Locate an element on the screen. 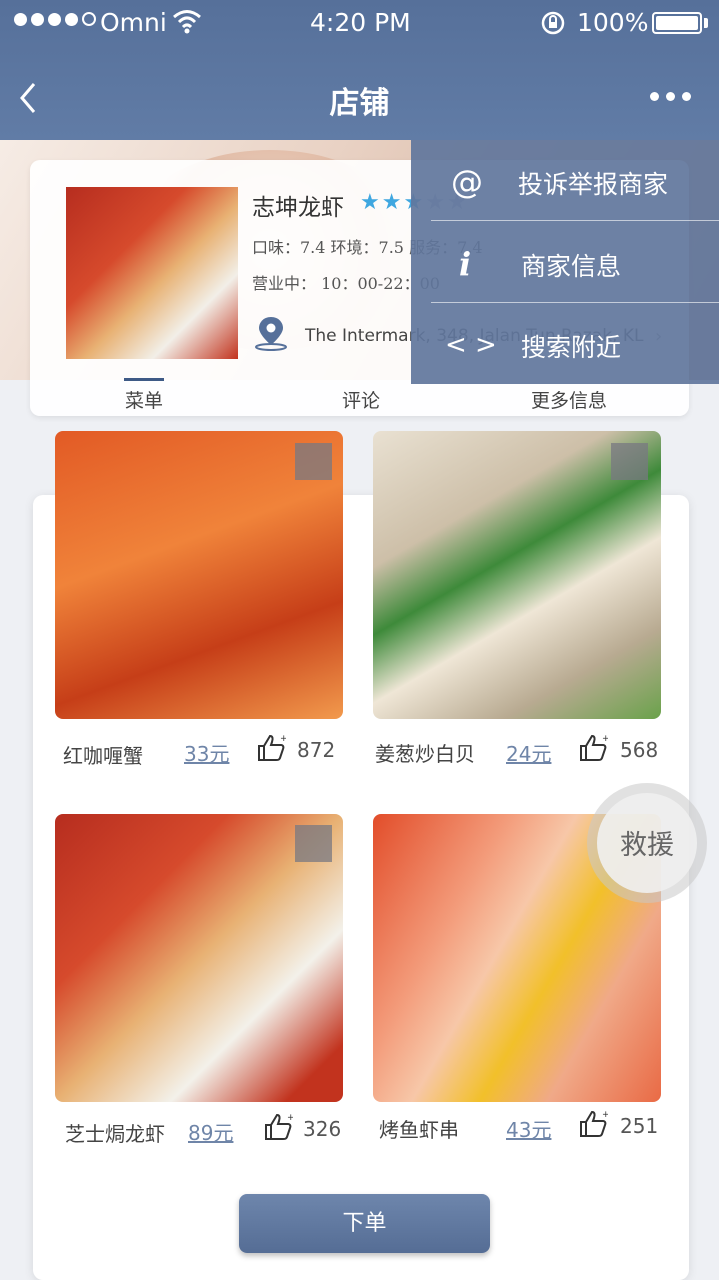  order-button: 下单 is located at coordinates (364, 1223).